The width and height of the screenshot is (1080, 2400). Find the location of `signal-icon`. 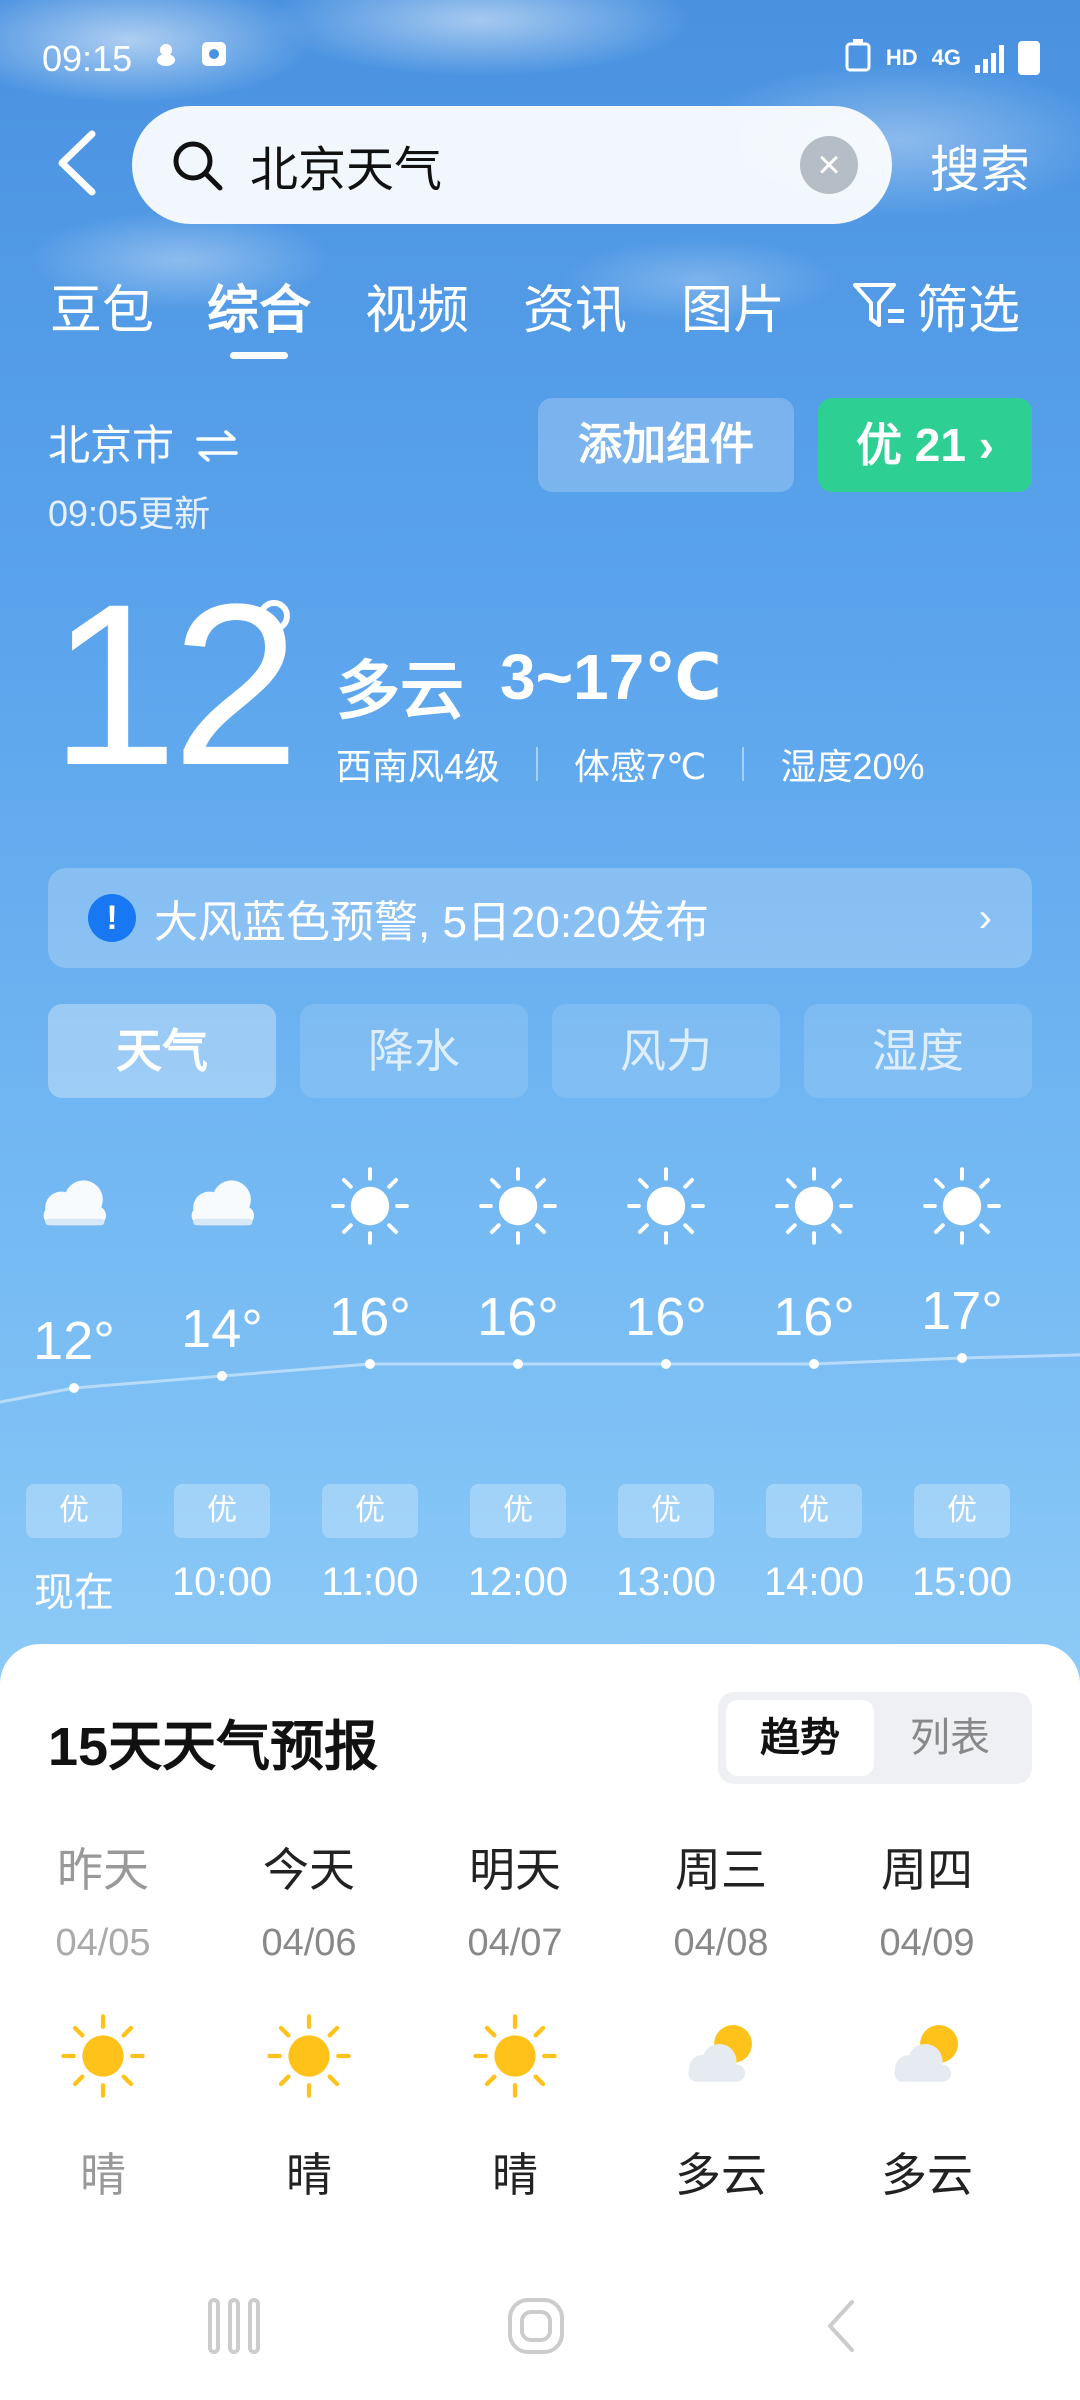

signal-icon is located at coordinates (989, 58).